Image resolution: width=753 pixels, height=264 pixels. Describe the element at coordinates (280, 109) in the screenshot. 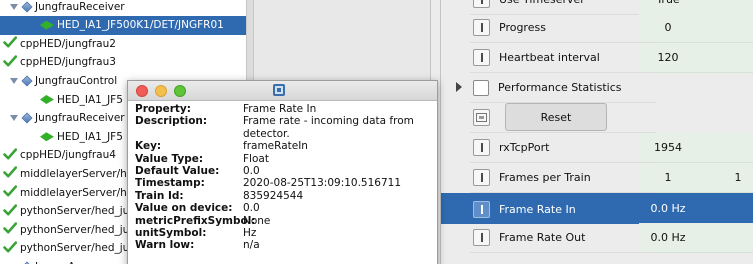

I see `tooltip-value: Frame Rate In` at that location.